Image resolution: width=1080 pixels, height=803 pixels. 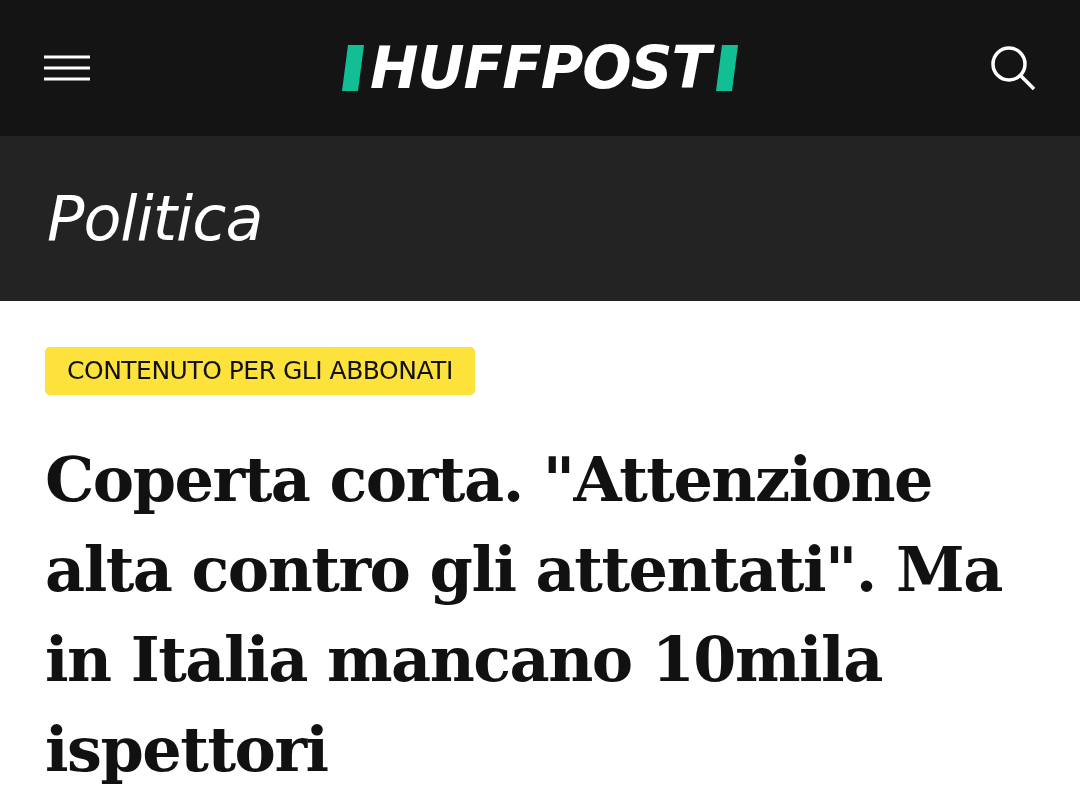 What do you see at coordinates (1013, 68) in the screenshot?
I see `search-icon` at bounding box center [1013, 68].